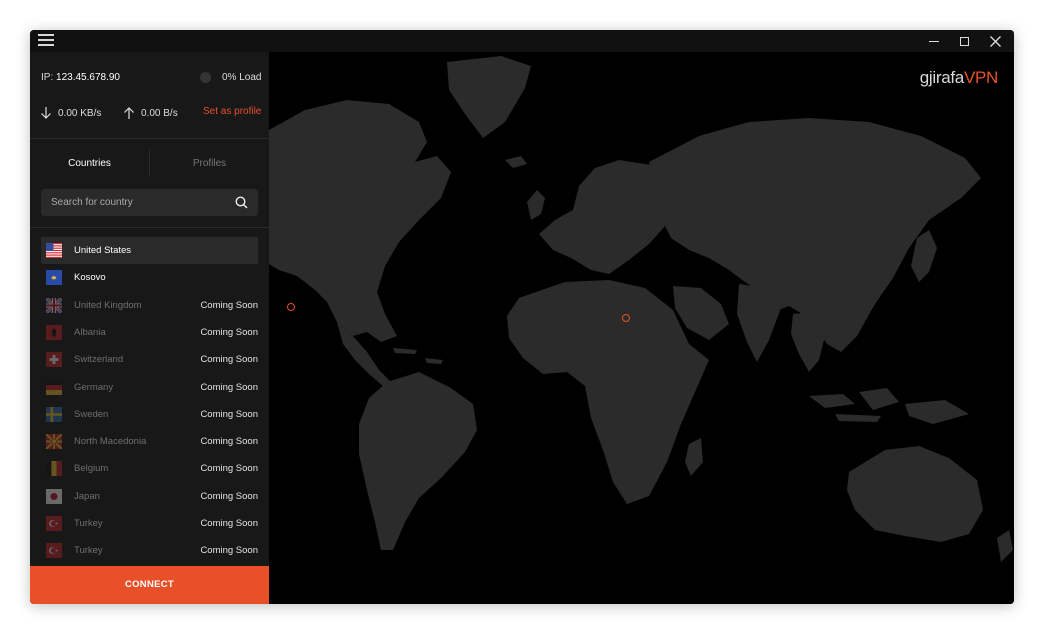 This screenshot has width=1044, height=634. What do you see at coordinates (149, 441) in the screenshot?
I see `country-item-north-macedonia: North Macedonia Coming Soon` at bounding box center [149, 441].